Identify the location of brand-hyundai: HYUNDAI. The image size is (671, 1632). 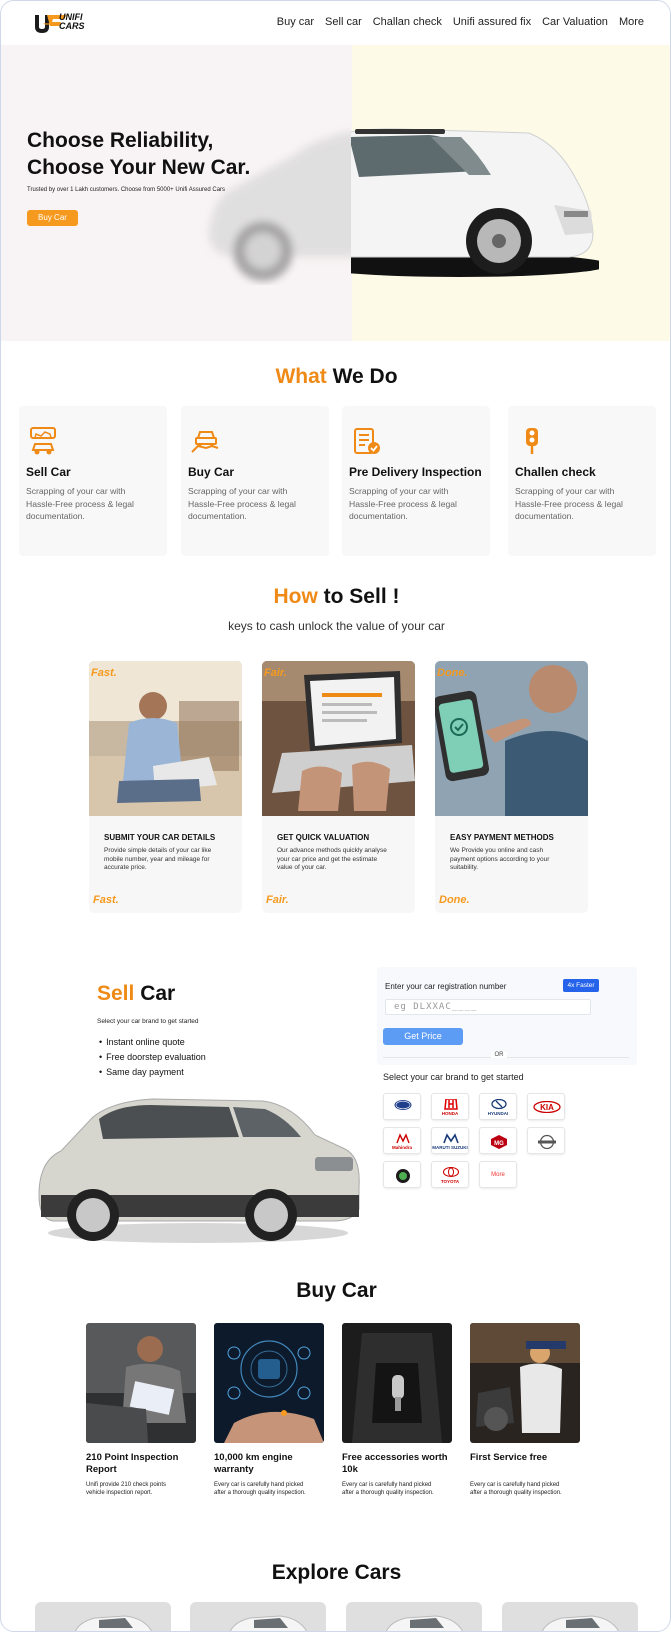
(498, 1106).